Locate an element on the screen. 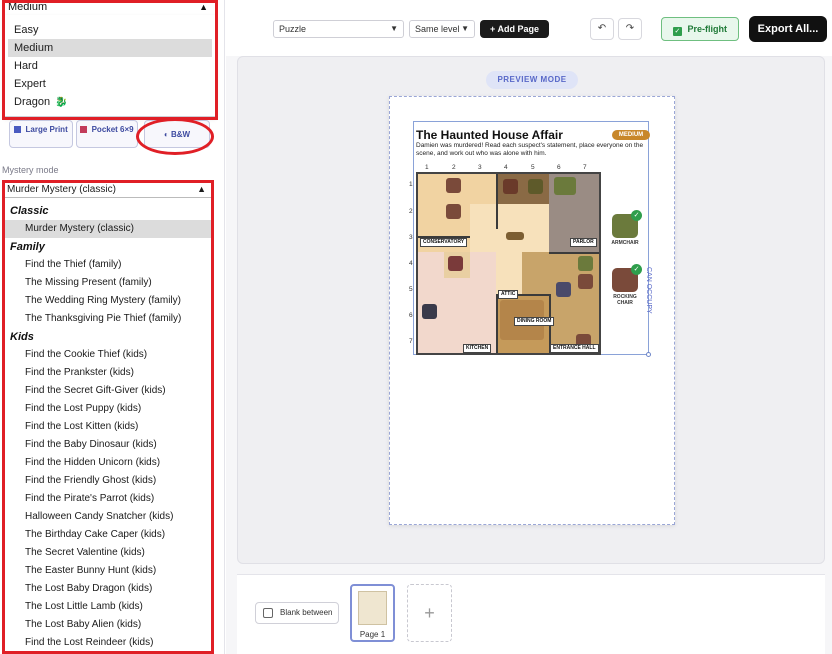 The height and width of the screenshot is (654, 832). room-label: PARLOR is located at coordinates (583, 242).